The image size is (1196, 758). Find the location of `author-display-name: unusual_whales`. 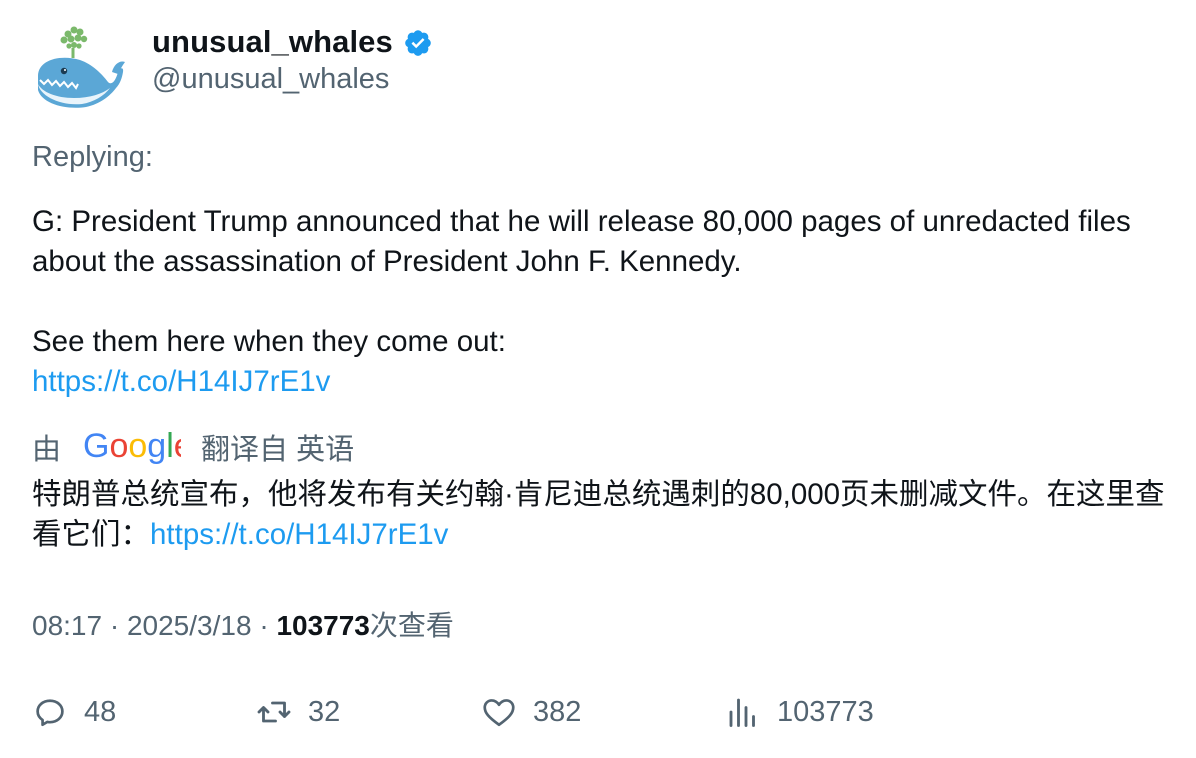

author-display-name: unusual_whales is located at coordinates (272, 42).